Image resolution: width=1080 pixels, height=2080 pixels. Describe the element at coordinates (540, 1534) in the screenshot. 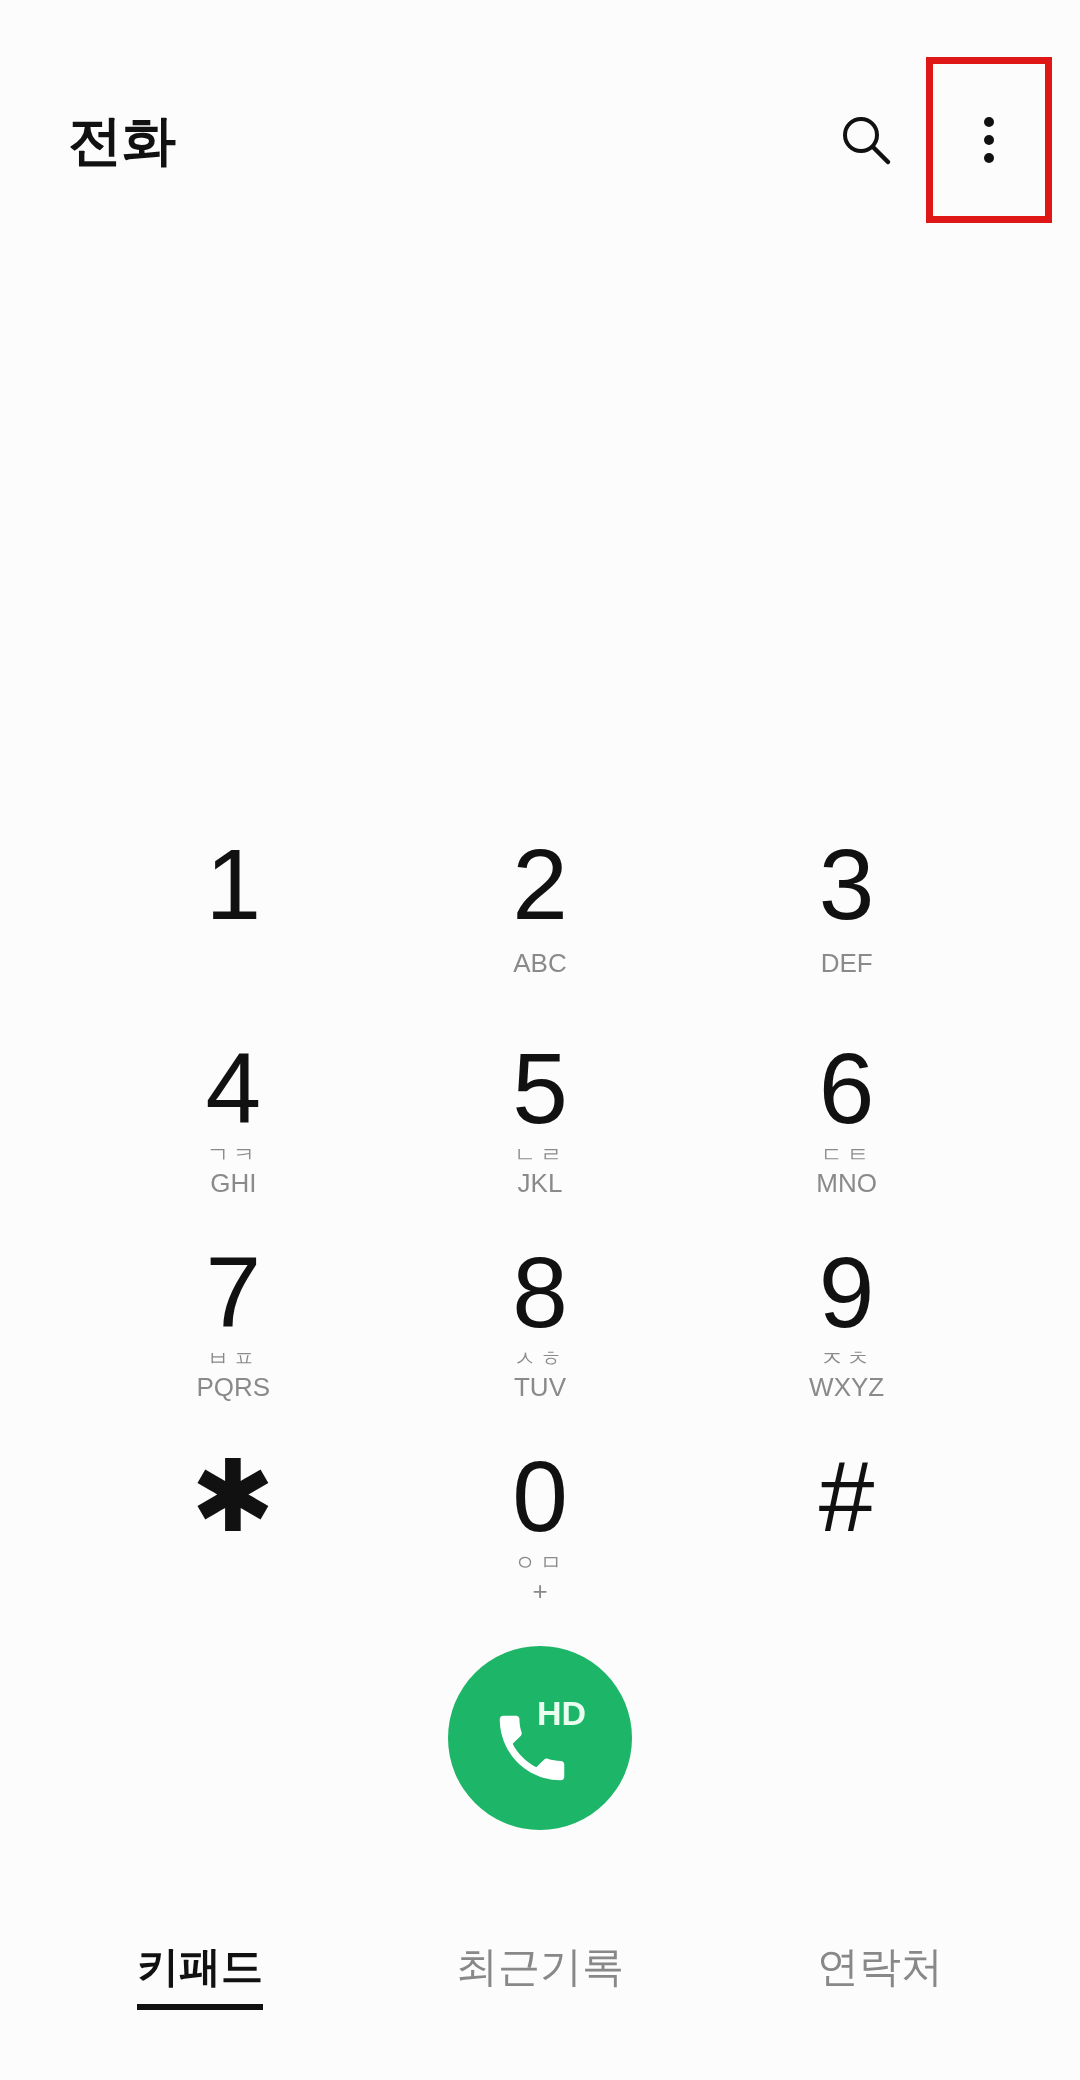

I see `dial-key: 0 ㅇㅁ +` at that location.